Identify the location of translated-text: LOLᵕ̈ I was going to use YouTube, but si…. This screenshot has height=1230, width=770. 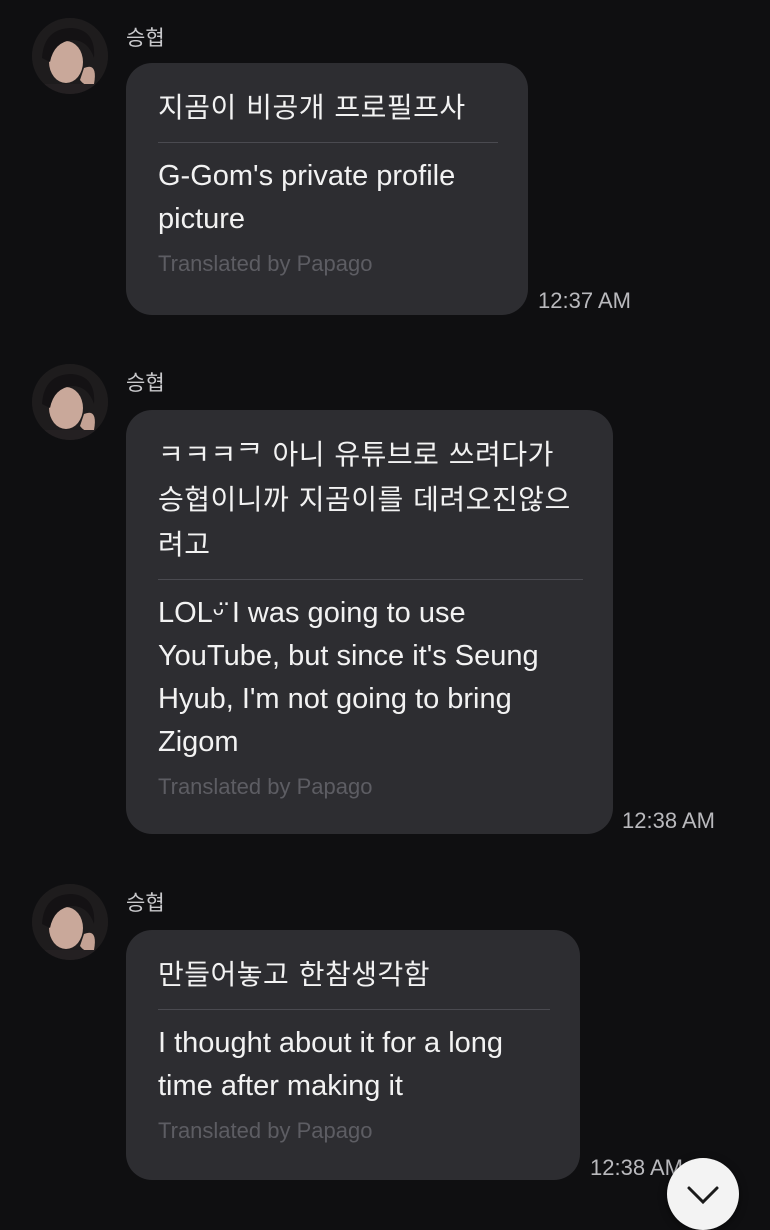
(348, 677).